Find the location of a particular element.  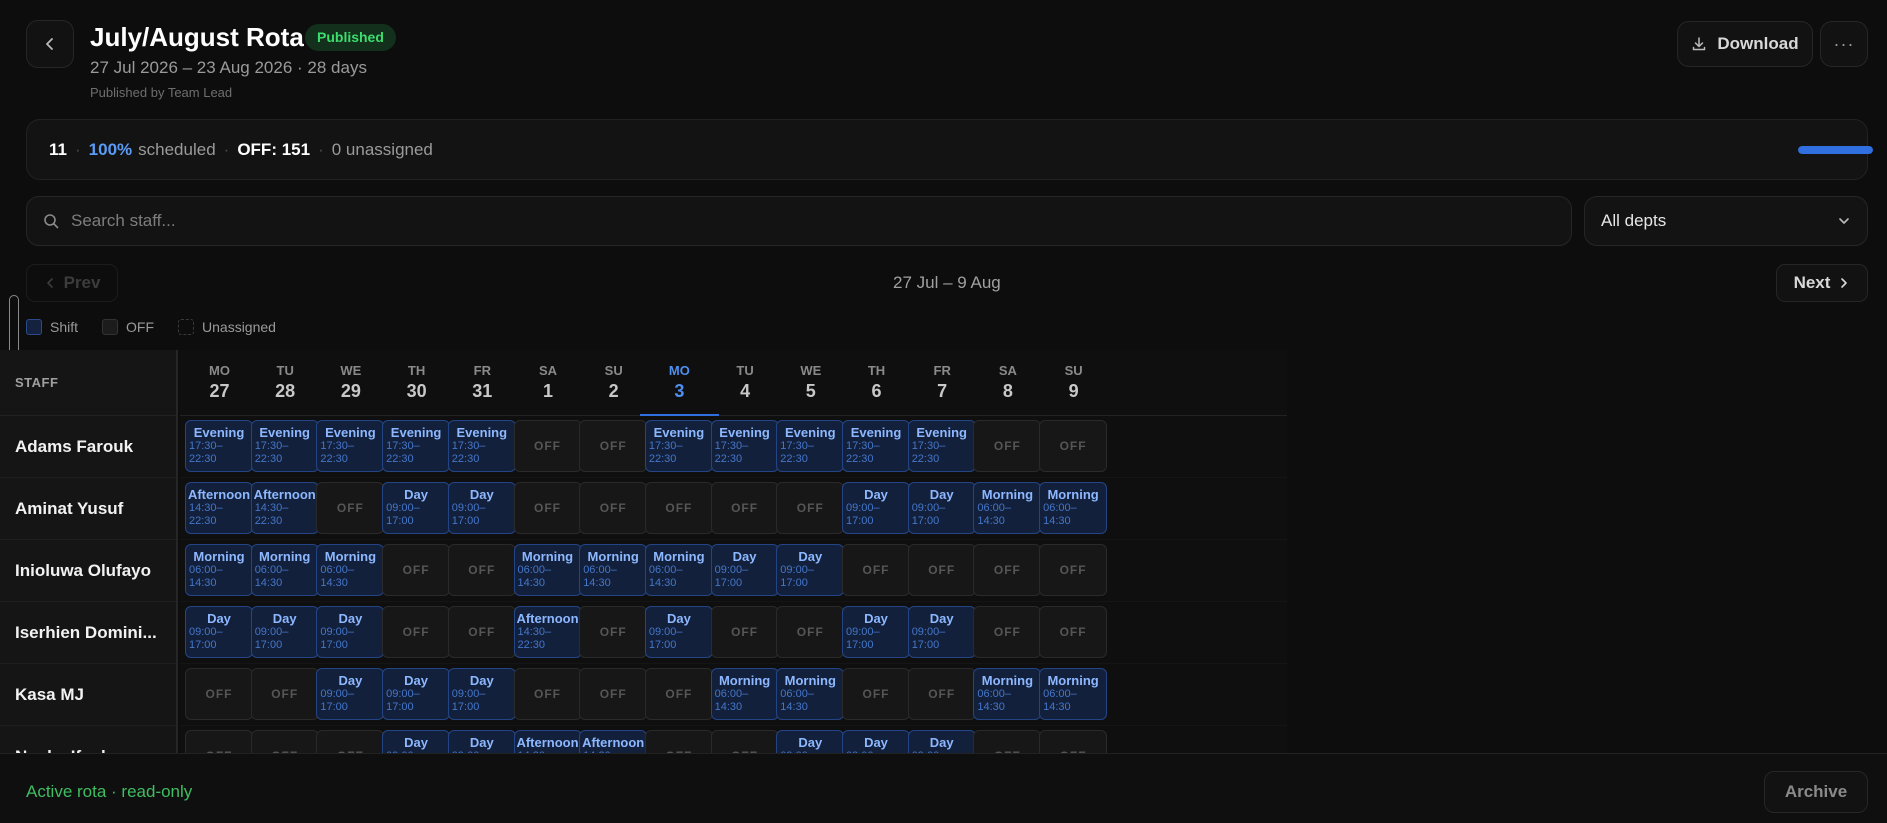

download-button: Download is located at coordinates (1745, 44).